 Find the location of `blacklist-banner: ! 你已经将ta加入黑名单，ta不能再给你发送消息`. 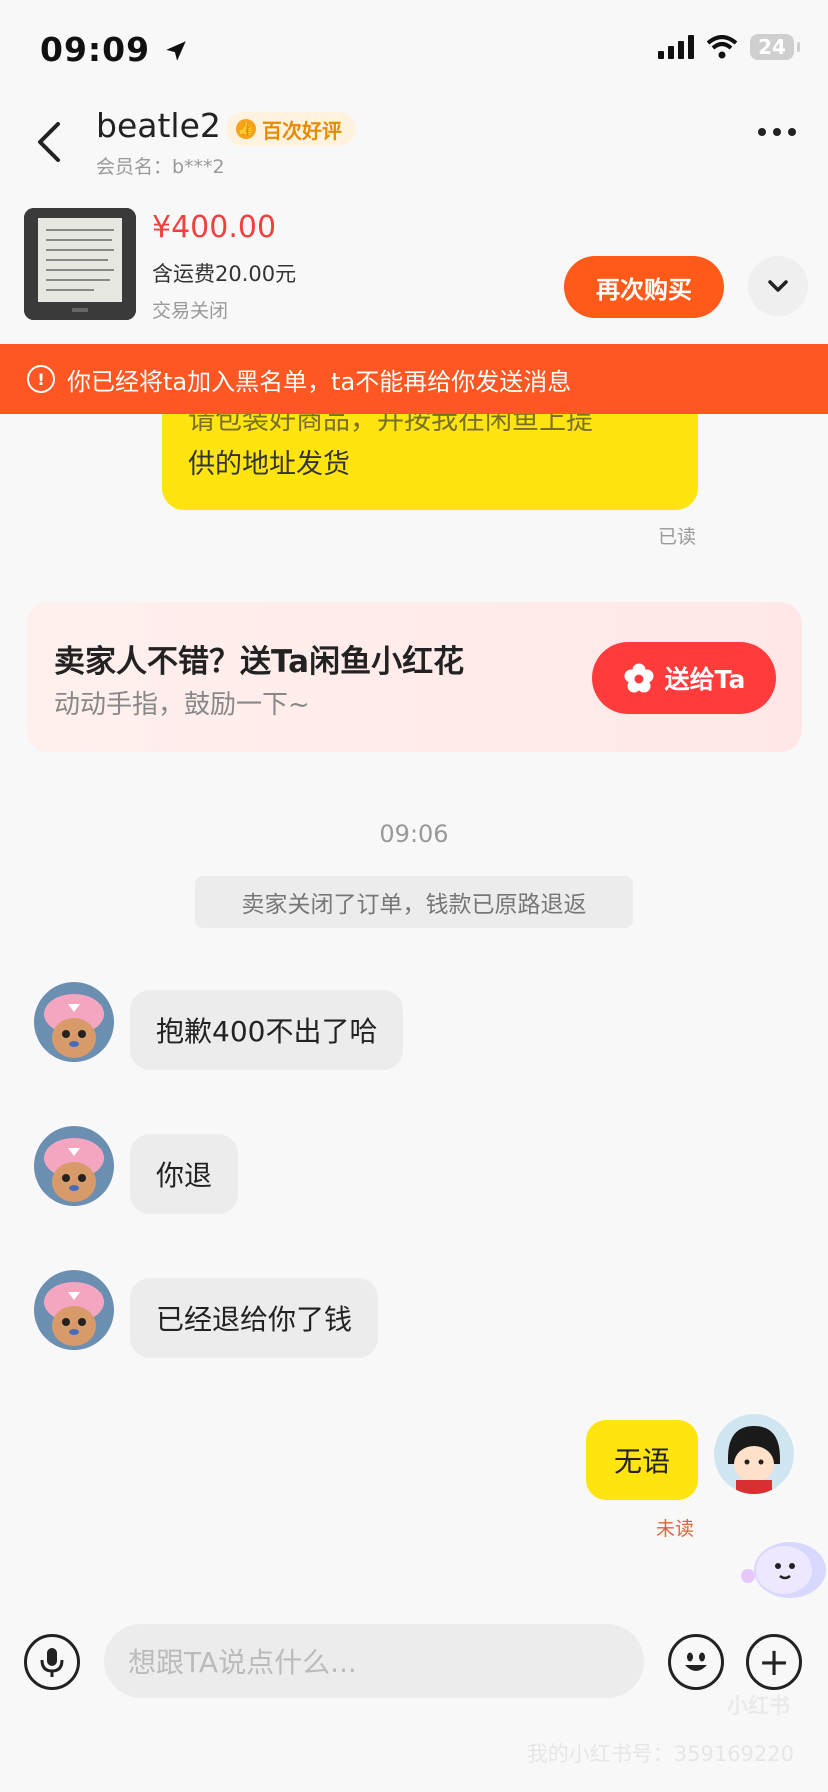

blacklist-banner: ! 你已经将ta加入黑名单，ta不能再给你发送消息 is located at coordinates (414, 379).